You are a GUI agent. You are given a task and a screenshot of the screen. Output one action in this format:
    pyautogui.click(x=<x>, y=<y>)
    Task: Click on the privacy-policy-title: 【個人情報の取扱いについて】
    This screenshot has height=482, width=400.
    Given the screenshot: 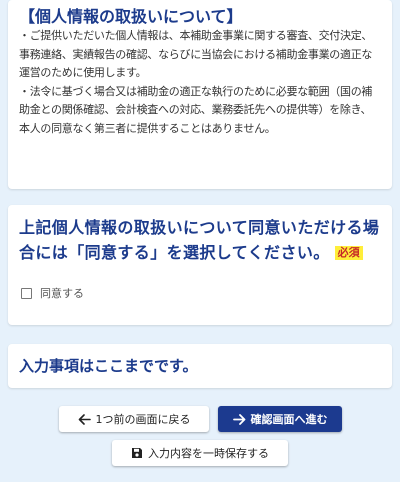 What is the action you would take?
    pyautogui.click(x=131, y=16)
    